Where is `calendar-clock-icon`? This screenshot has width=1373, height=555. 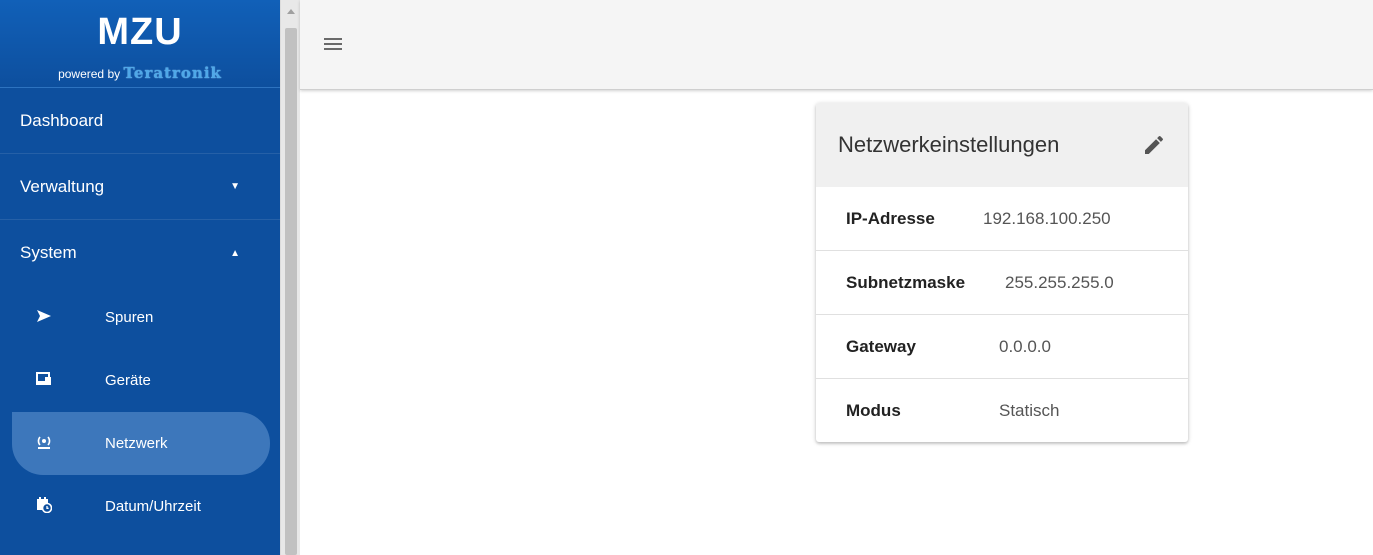 calendar-clock-icon is located at coordinates (44, 506).